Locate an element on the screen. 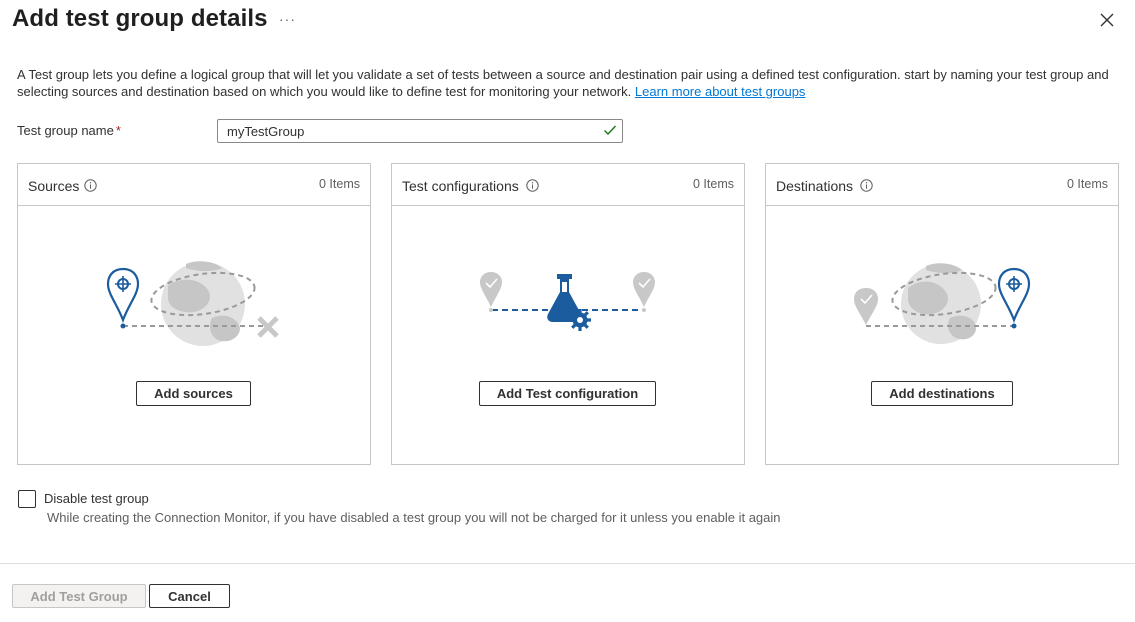  sources-illustration is located at coordinates (192, 303).